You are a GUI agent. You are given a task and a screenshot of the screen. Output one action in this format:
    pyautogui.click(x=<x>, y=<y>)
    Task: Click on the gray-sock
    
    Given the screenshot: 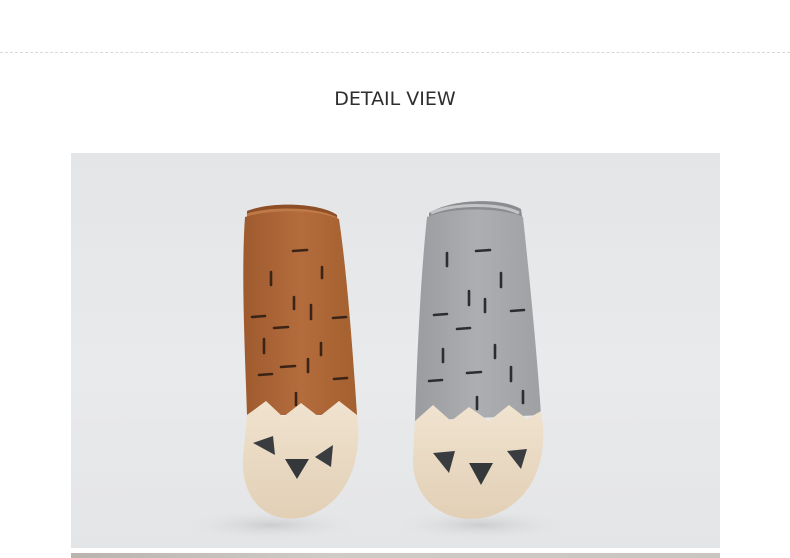 What is the action you would take?
    pyautogui.click(x=478, y=360)
    